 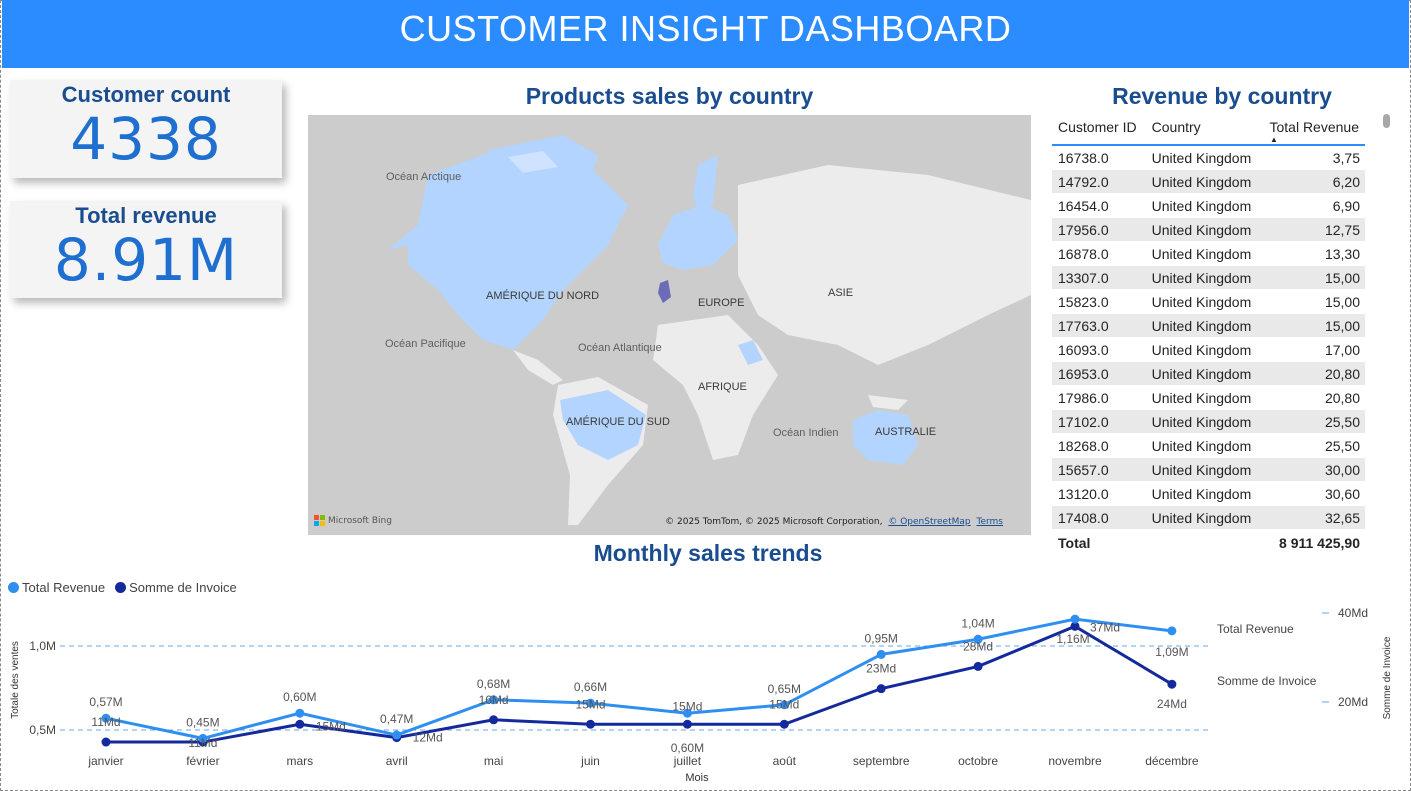 What do you see at coordinates (146, 249) in the screenshot?
I see `total-revenue-card: Total revenue 8.91M` at bounding box center [146, 249].